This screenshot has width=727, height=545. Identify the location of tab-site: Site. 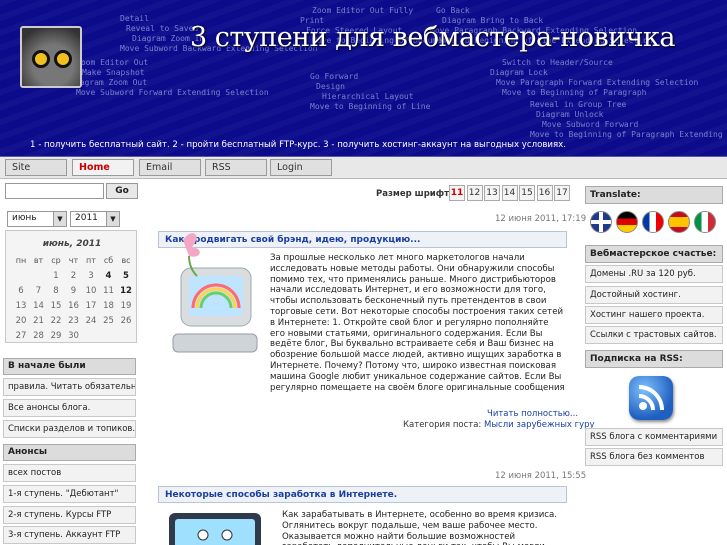
(36, 167).